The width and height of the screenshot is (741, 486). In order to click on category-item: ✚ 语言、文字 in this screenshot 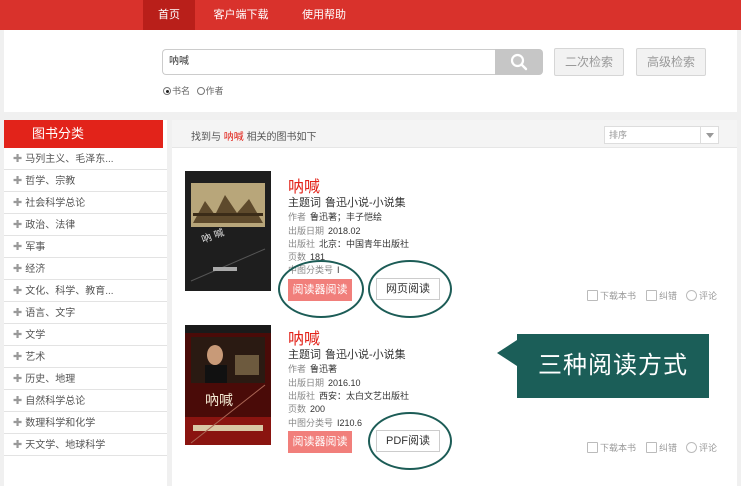, I will do `click(85, 313)`.